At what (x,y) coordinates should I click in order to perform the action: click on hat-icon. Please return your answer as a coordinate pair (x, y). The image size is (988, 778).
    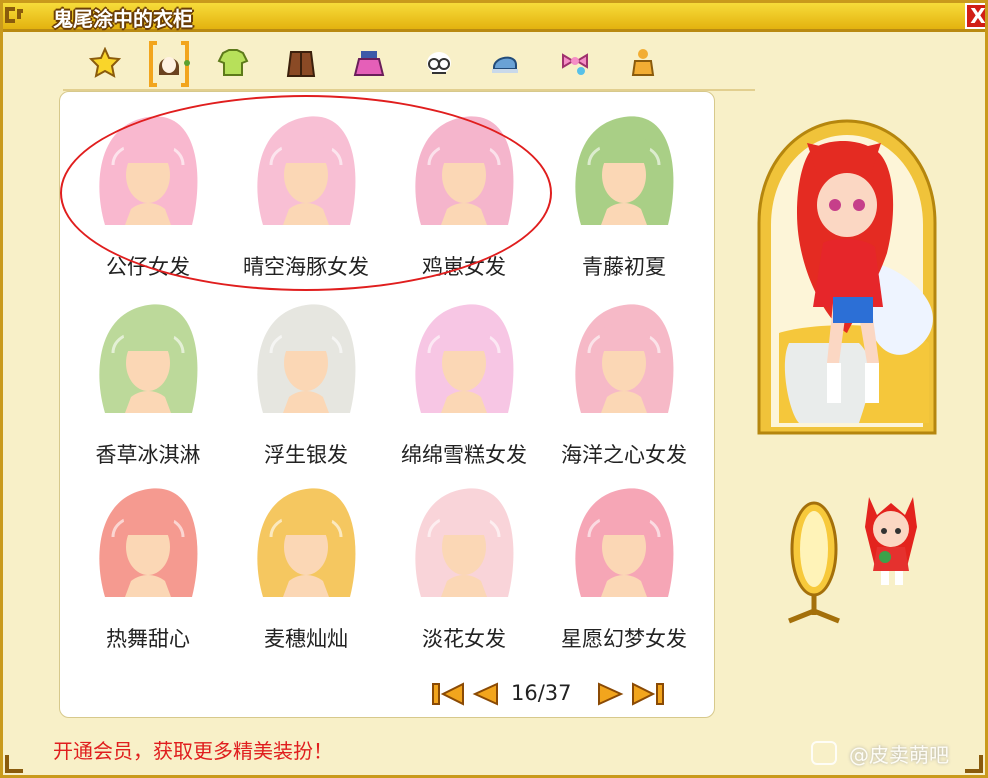
    Looking at the image, I should click on (505, 64).